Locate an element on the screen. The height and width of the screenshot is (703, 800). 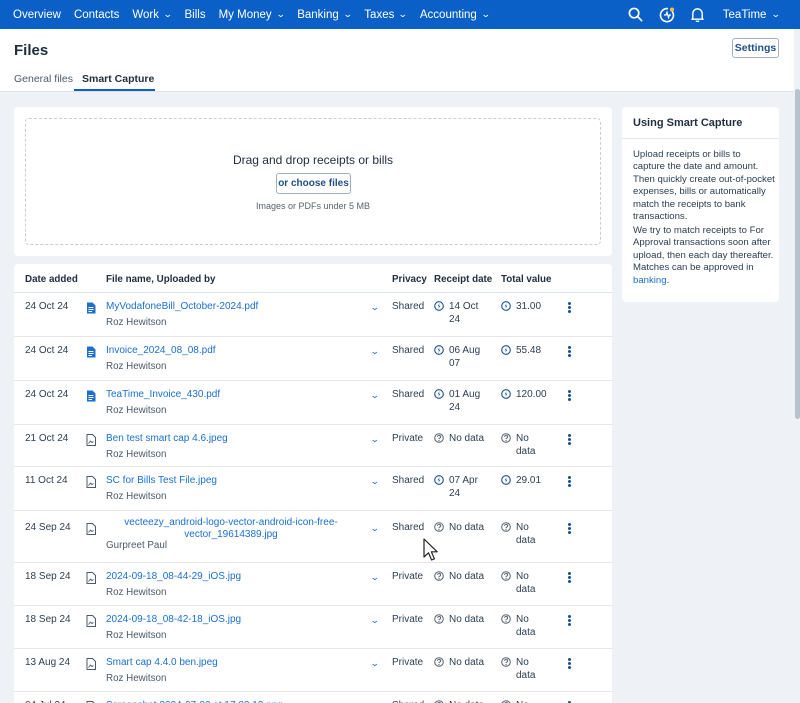
page-scrollbar is located at coordinates (797, 366).